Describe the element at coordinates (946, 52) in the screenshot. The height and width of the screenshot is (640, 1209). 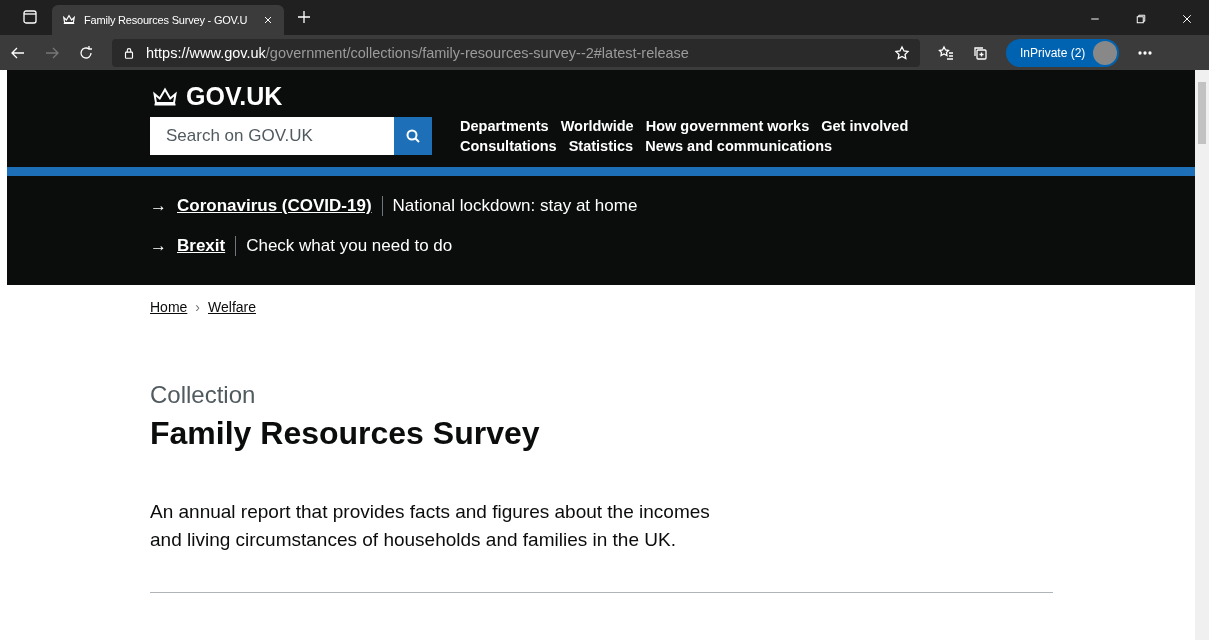
I see `favorites-icon` at that location.